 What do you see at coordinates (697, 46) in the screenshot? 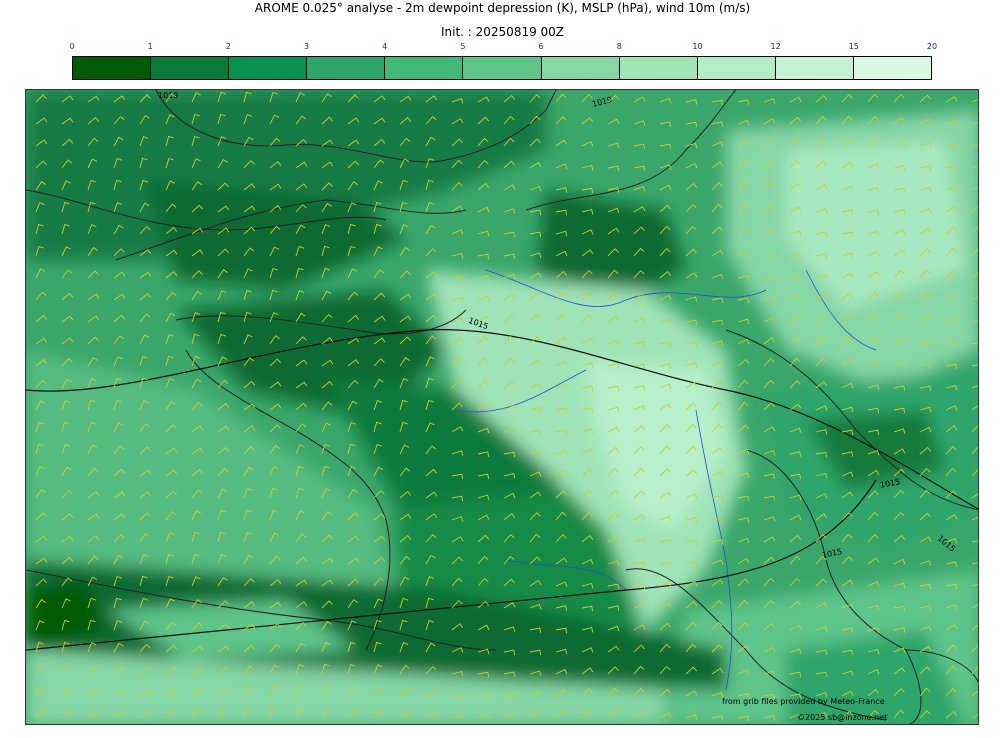
I see `colorbar-tick: 10` at bounding box center [697, 46].